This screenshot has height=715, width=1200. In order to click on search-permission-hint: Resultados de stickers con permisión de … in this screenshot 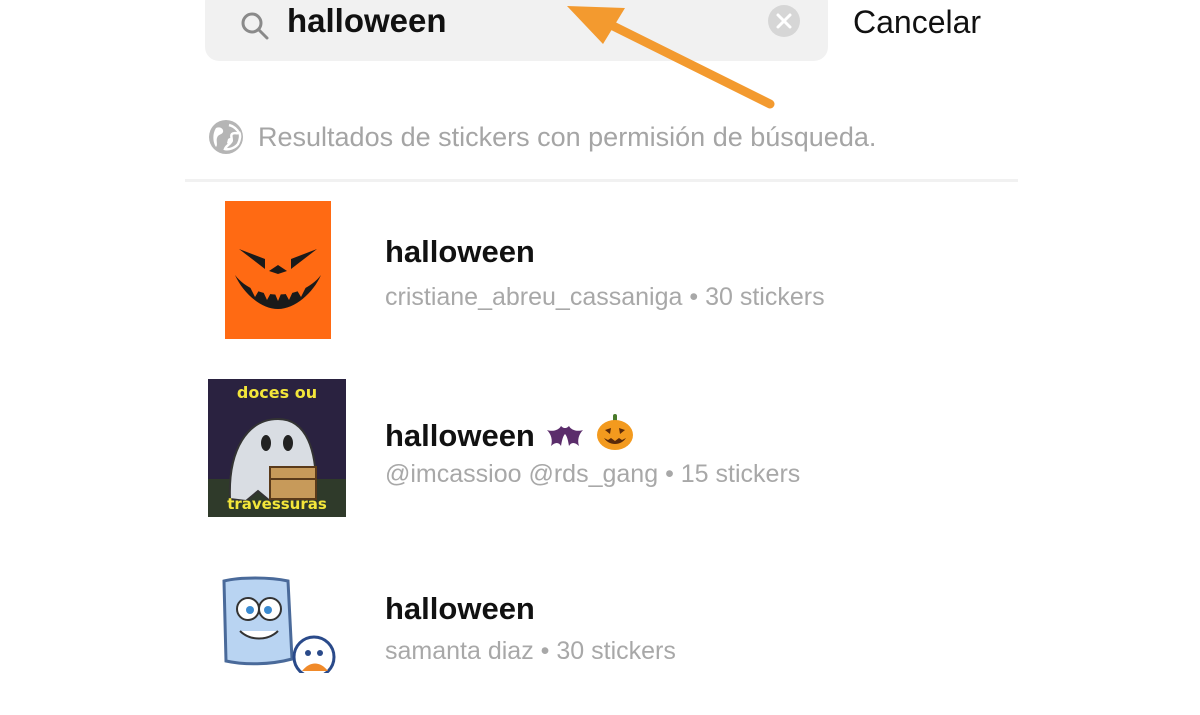, I will do `click(542, 137)`.